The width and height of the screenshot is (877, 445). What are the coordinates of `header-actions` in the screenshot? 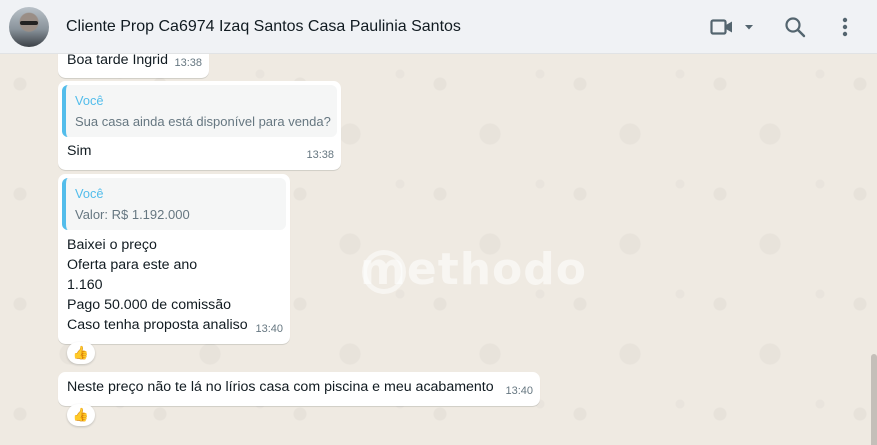 It's located at (792, 27).